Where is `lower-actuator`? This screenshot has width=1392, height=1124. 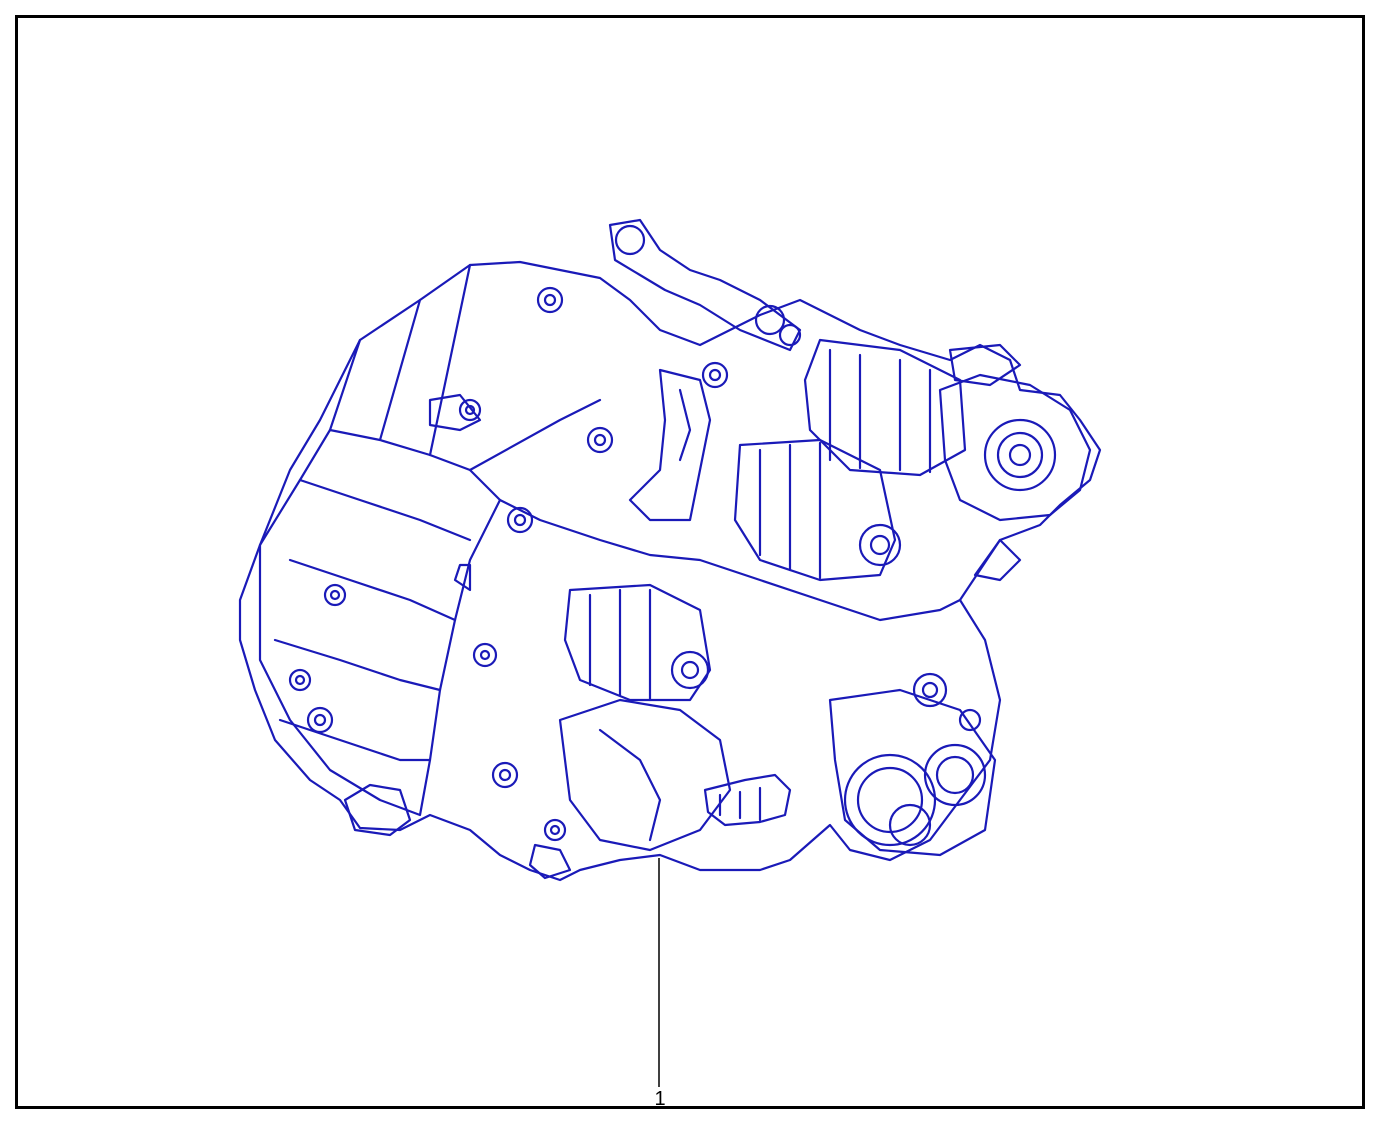
lower-actuator is located at coordinates (637, 642).